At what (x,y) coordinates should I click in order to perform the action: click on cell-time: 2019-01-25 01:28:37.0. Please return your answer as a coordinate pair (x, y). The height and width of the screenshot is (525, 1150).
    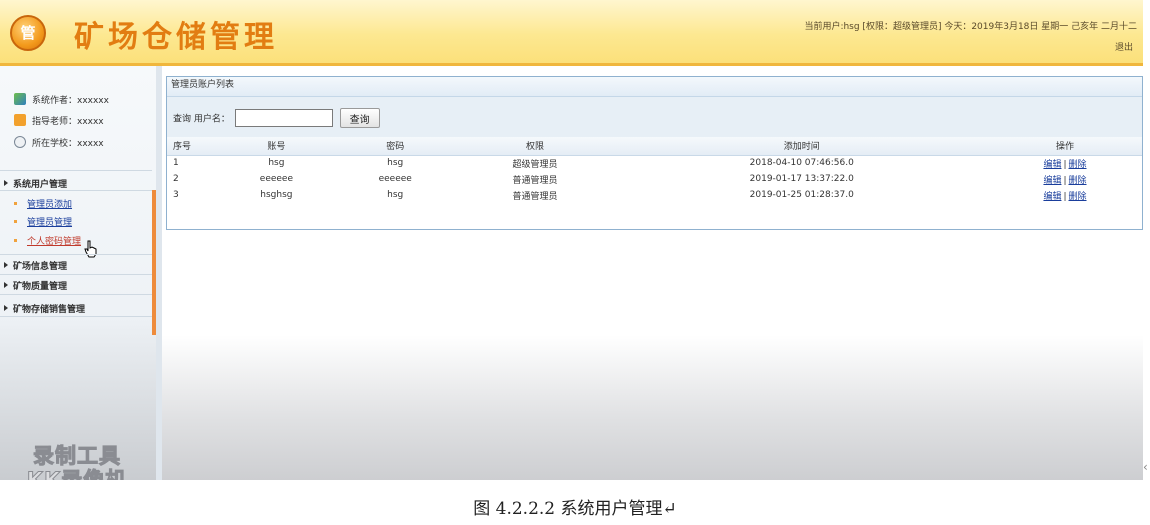
    Looking at the image, I should click on (801, 195).